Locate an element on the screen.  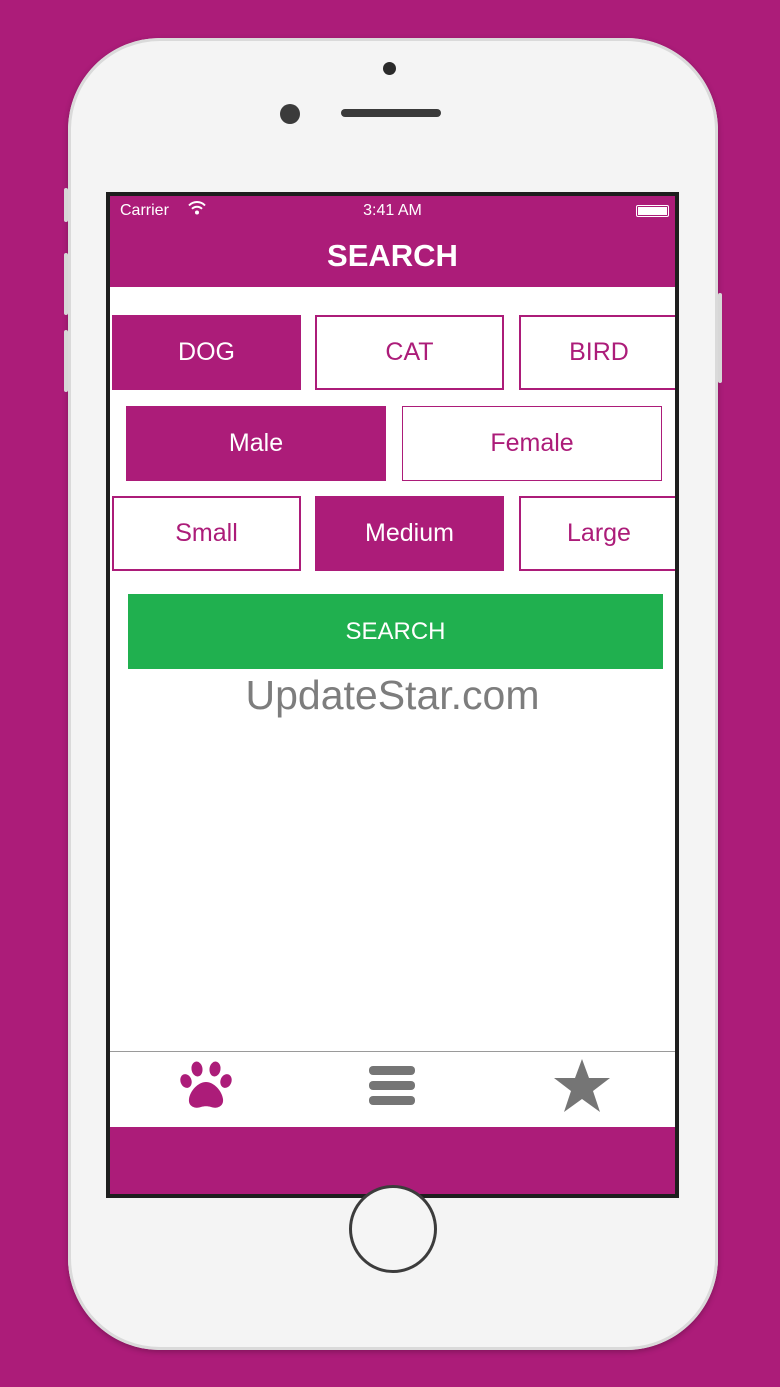
status-bar: Carrier 3:41 AM is located at coordinates (392, 210).